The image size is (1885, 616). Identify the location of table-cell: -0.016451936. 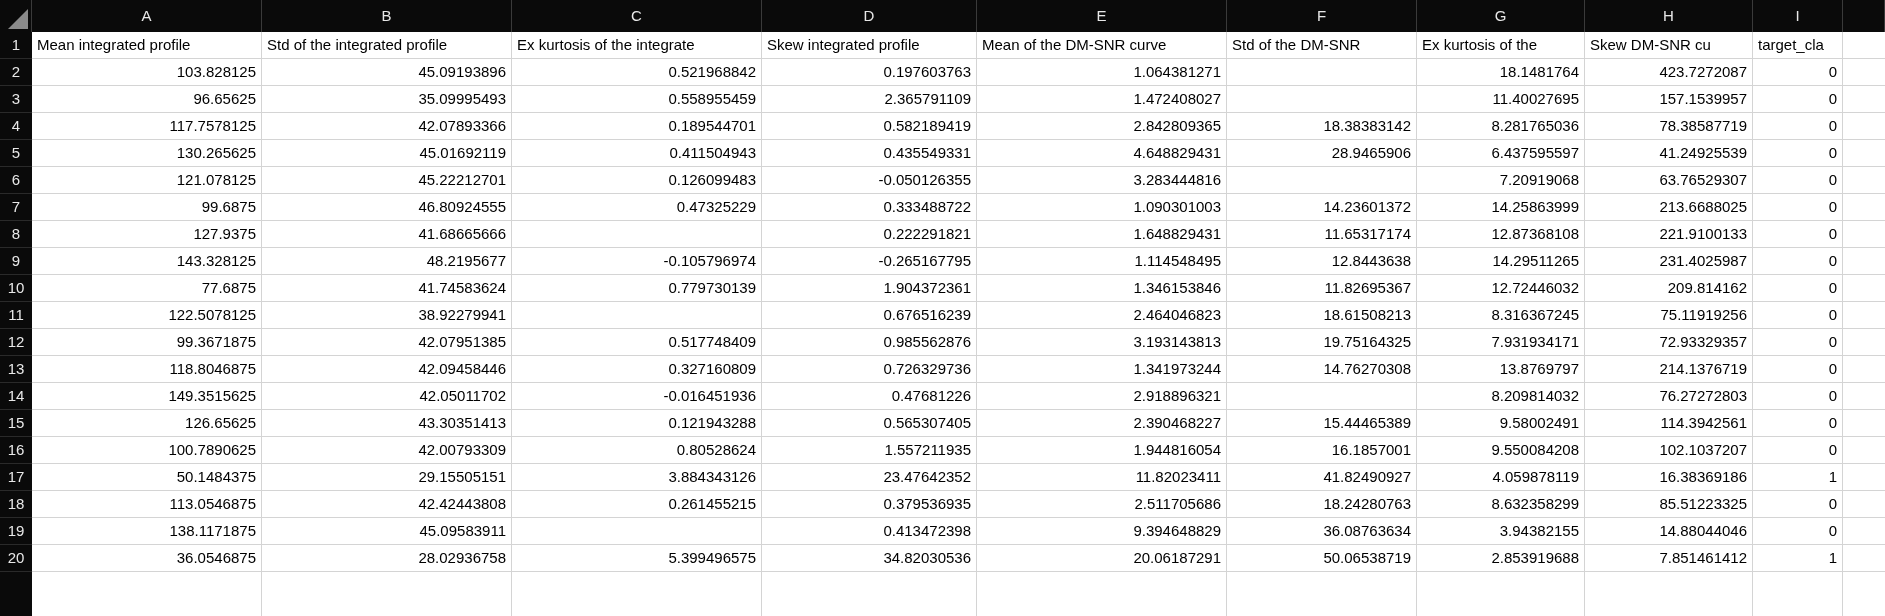
(637, 396).